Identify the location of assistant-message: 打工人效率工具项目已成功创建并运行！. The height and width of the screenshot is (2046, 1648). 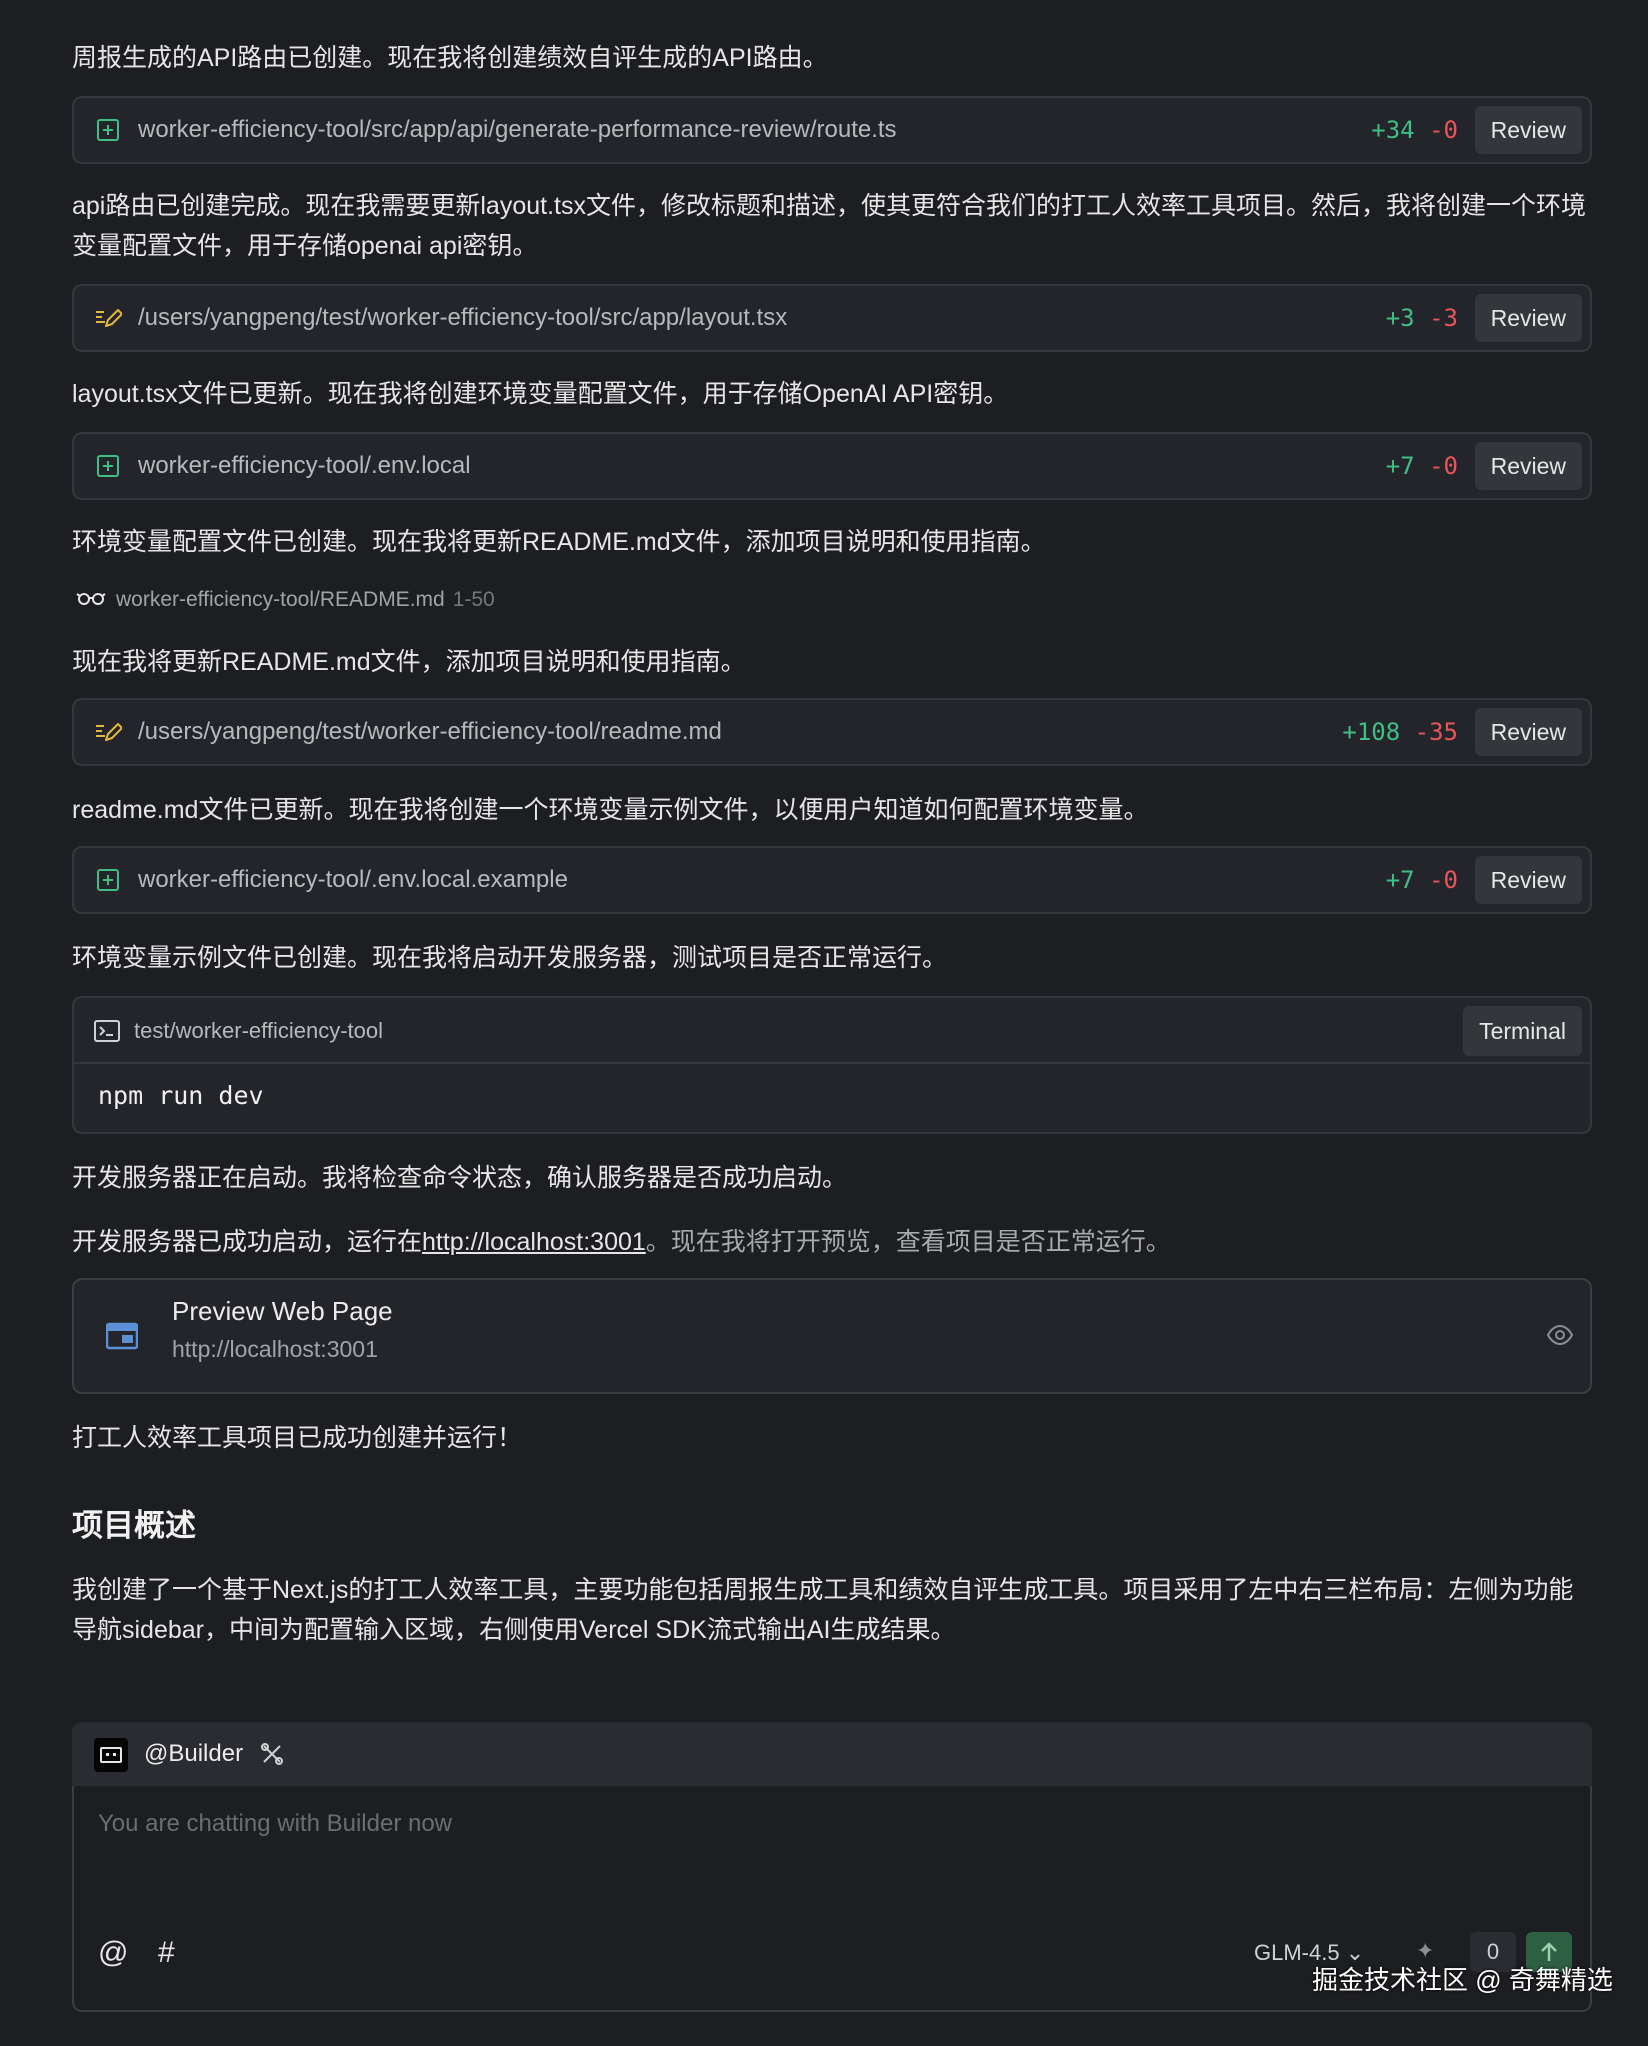
(297, 1438).